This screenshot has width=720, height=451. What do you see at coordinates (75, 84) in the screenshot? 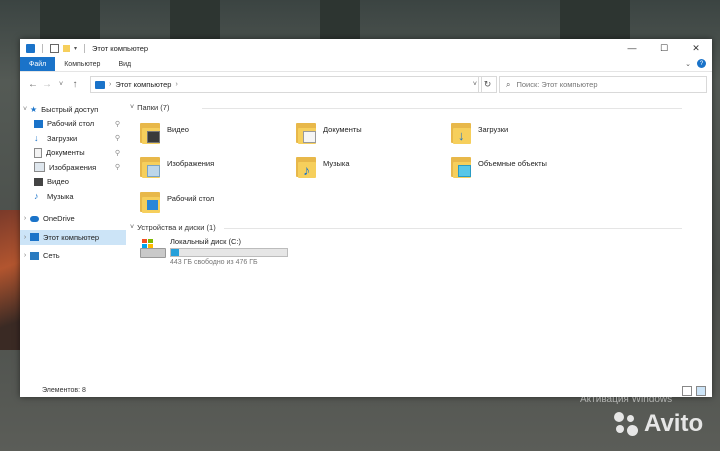
I see `up-button: ↑` at bounding box center [75, 84].